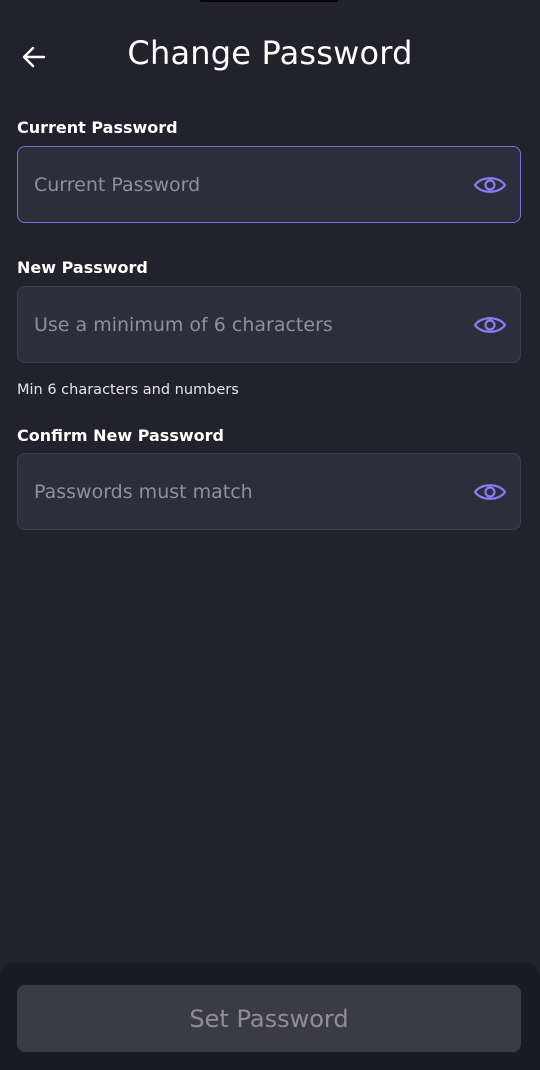 Image resolution: width=540 pixels, height=1070 pixels. I want to click on current-password-label: Current Password, so click(97, 127).